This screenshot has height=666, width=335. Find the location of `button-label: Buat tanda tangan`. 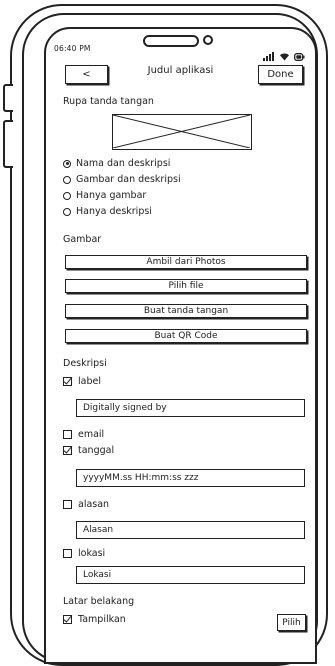

button-label: Buat tanda tangan is located at coordinates (186, 311).